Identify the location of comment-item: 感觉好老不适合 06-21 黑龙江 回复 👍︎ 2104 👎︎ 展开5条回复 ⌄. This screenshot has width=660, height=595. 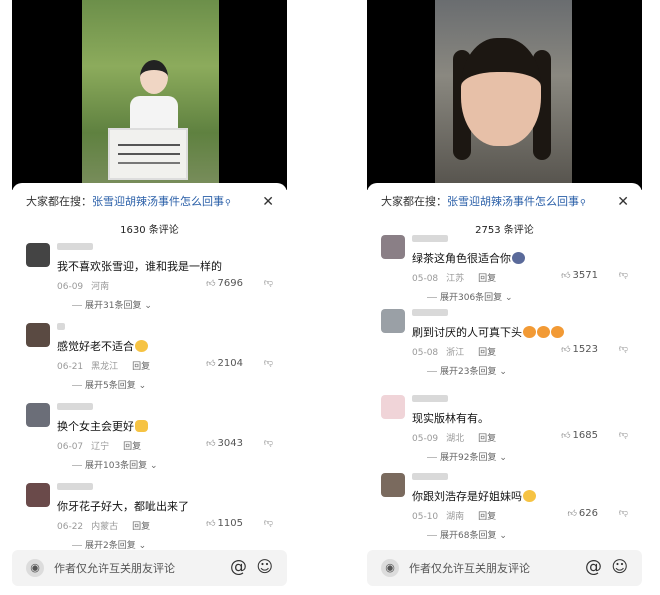
(149, 363).